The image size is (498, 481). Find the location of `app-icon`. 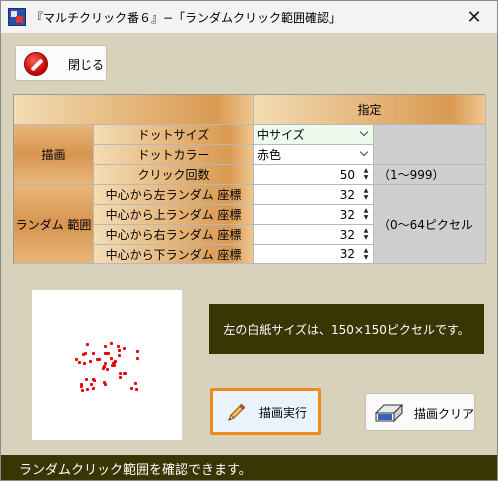

app-icon is located at coordinates (17, 17).